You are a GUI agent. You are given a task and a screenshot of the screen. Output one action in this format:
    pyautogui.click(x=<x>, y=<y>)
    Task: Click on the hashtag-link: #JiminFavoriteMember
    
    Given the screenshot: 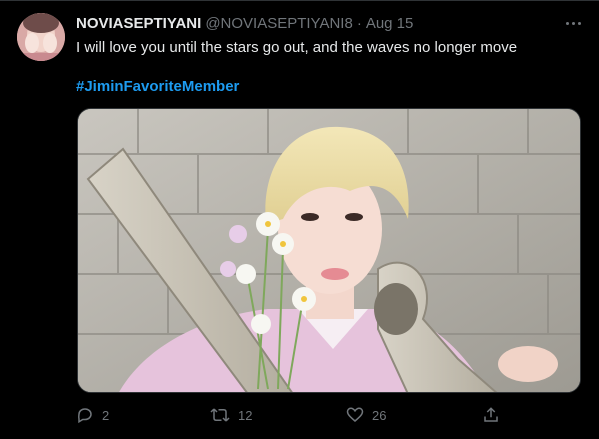 What is the action you would take?
    pyautogui.click(x=157, y=87)
    